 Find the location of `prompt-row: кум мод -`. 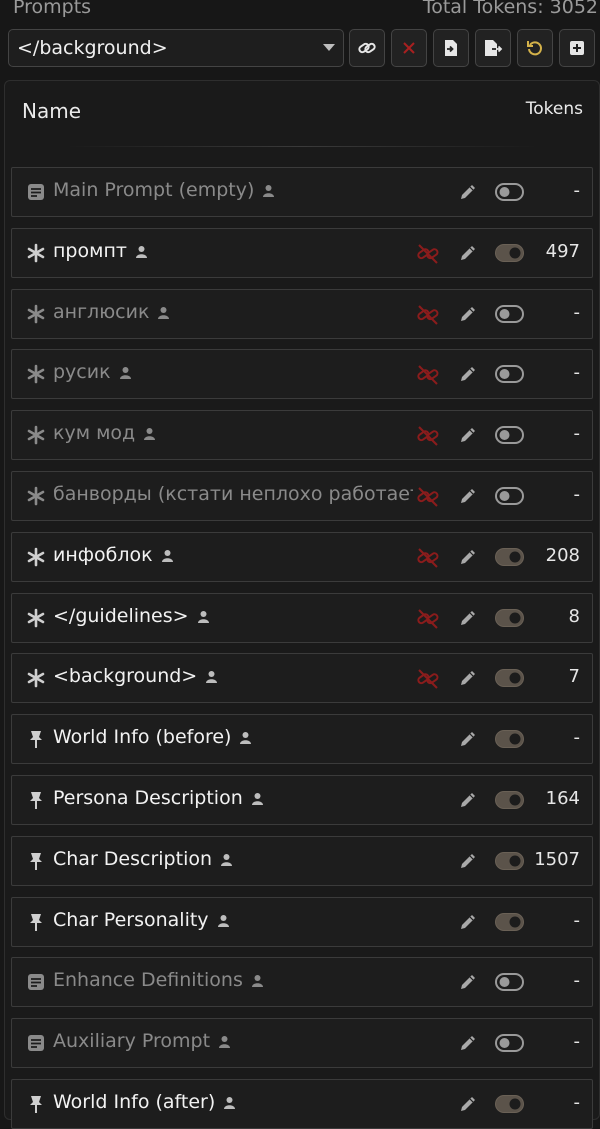

prompt-row: кум мод - is located at coordinates (302, 435).